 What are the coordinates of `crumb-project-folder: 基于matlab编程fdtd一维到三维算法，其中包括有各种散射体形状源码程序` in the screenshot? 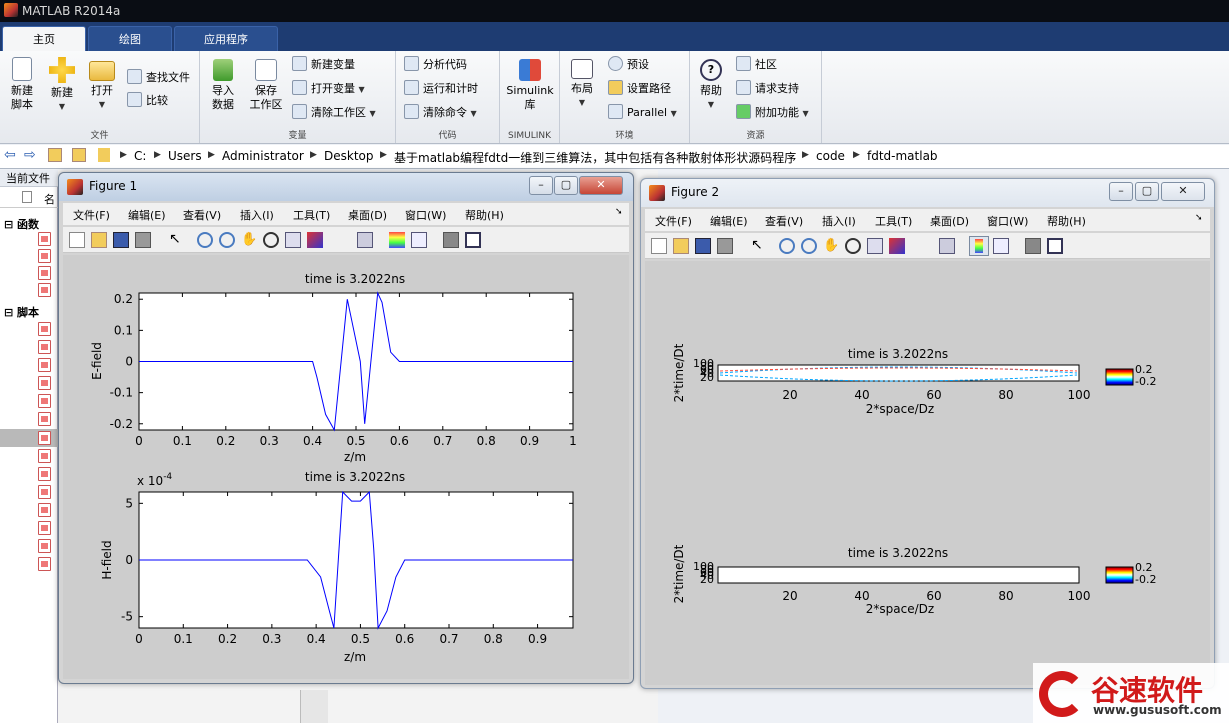 It's located at (595, 157).